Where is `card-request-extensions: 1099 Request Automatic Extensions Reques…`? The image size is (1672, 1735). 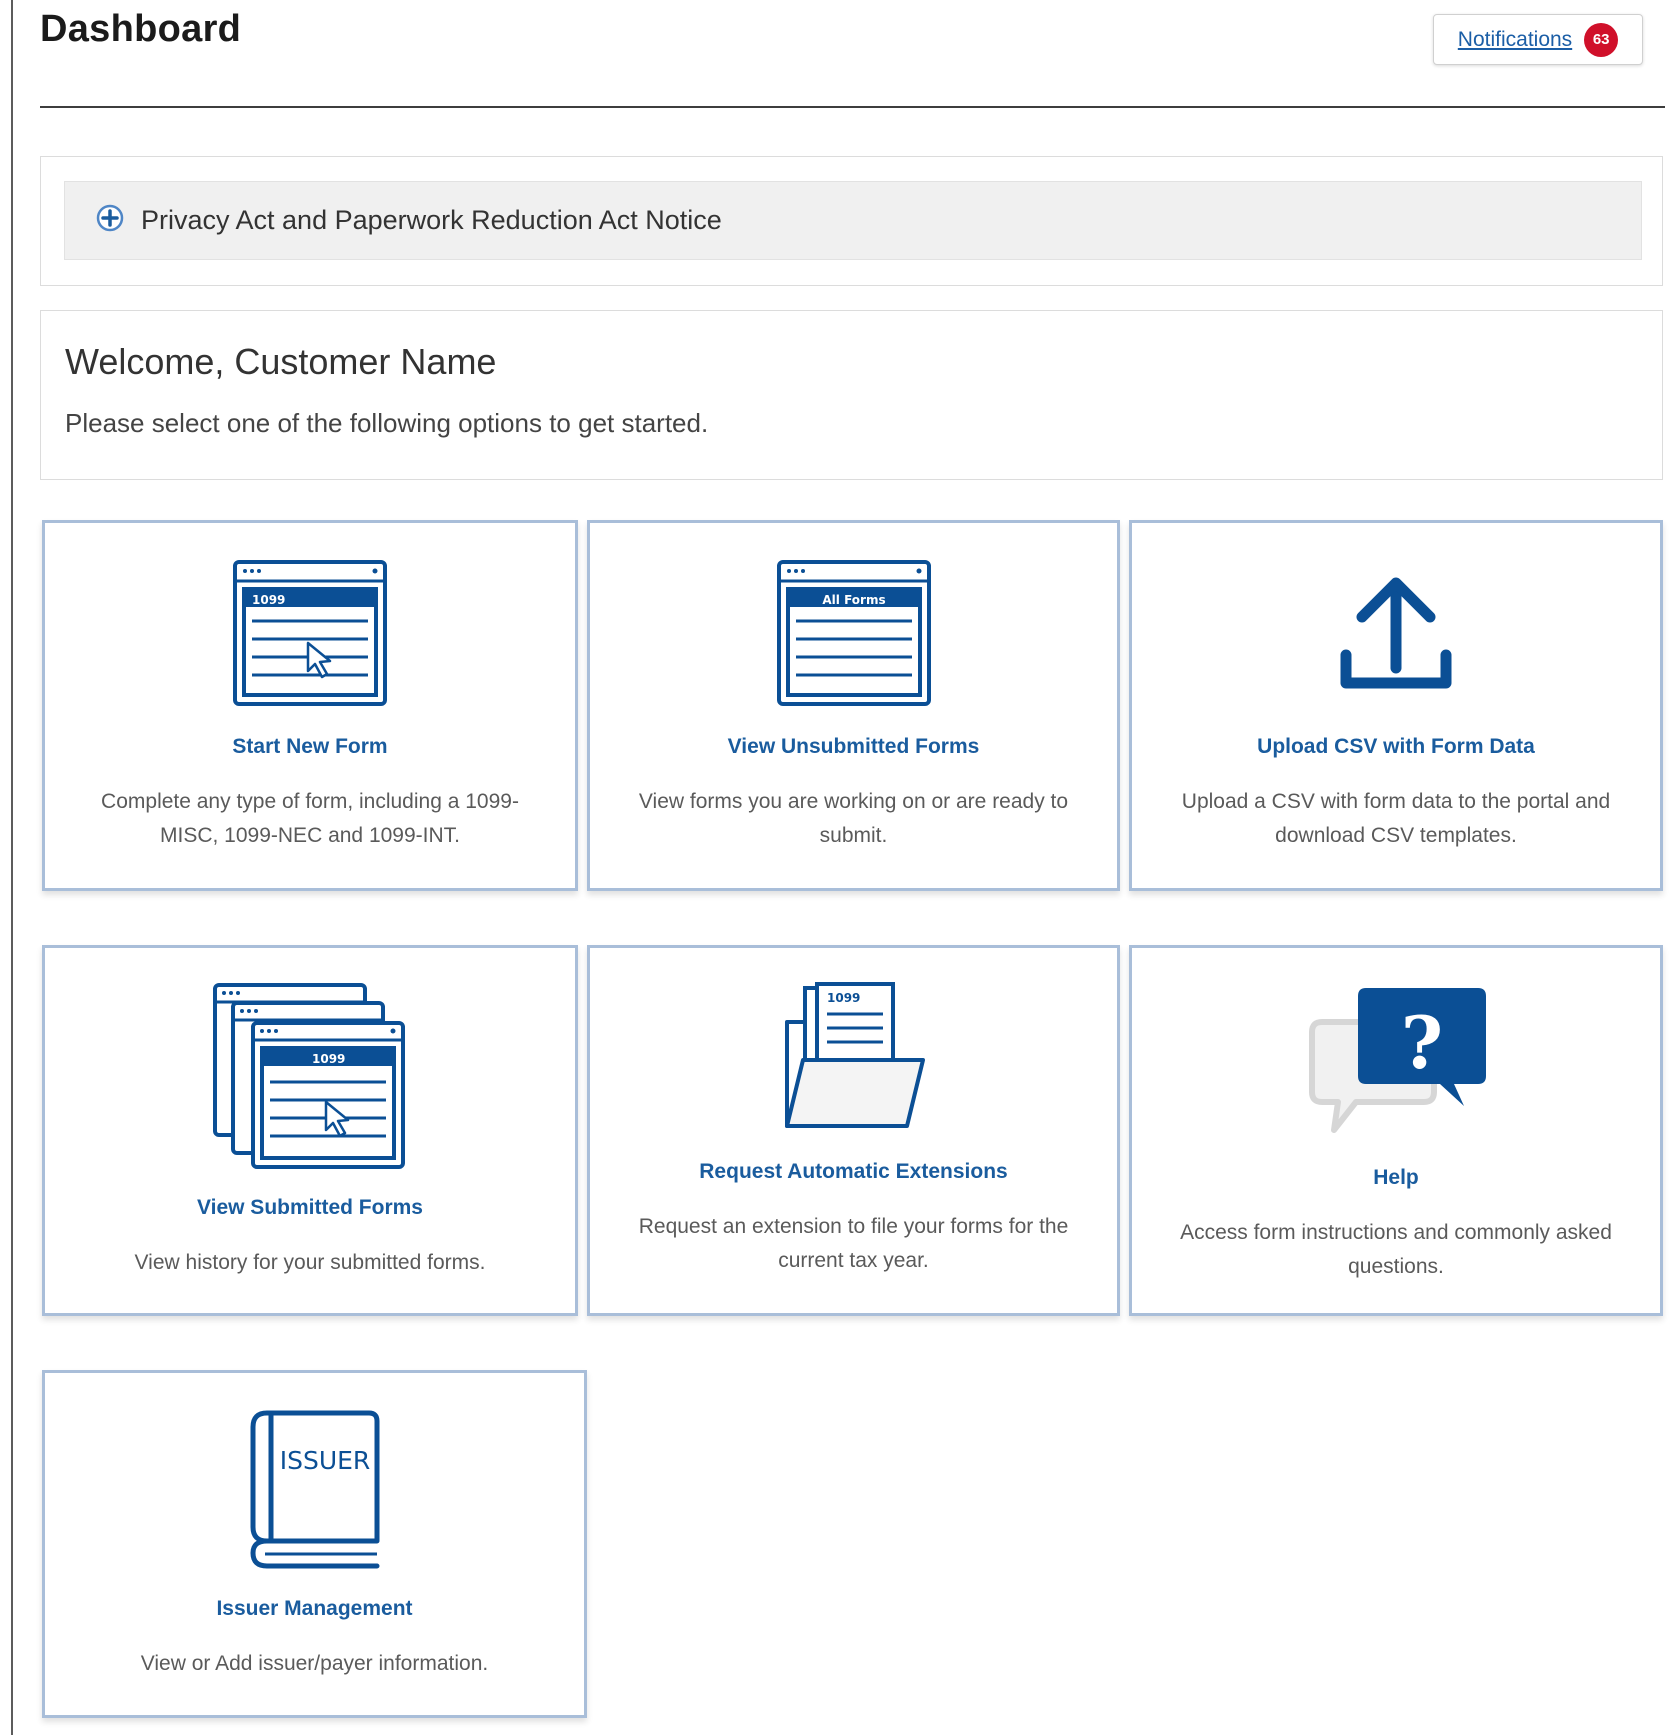 card-request-extensions: 1099 Request Automatic Extensions Reques… is located at coordinates (853, 1130).